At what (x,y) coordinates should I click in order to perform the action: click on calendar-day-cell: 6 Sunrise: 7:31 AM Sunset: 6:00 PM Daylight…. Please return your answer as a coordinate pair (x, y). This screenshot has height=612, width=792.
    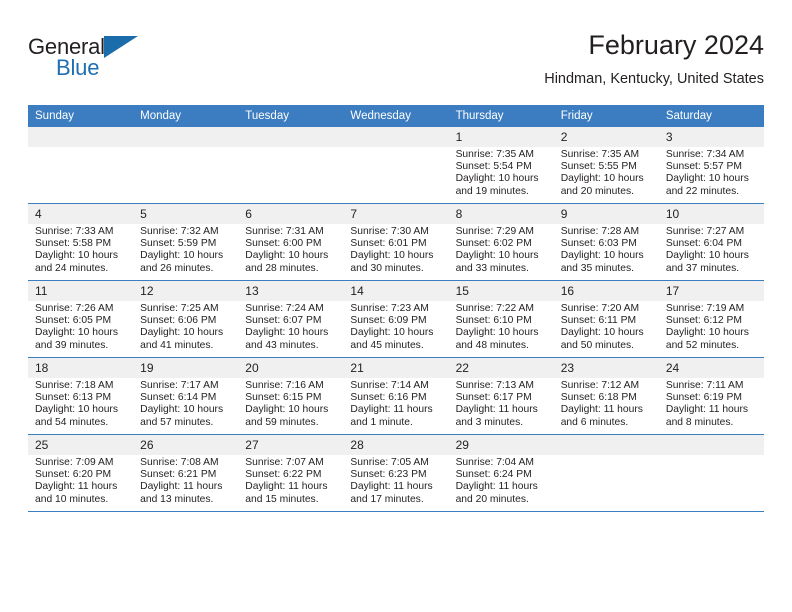
    Looking at the image, I should click on (291, 242).